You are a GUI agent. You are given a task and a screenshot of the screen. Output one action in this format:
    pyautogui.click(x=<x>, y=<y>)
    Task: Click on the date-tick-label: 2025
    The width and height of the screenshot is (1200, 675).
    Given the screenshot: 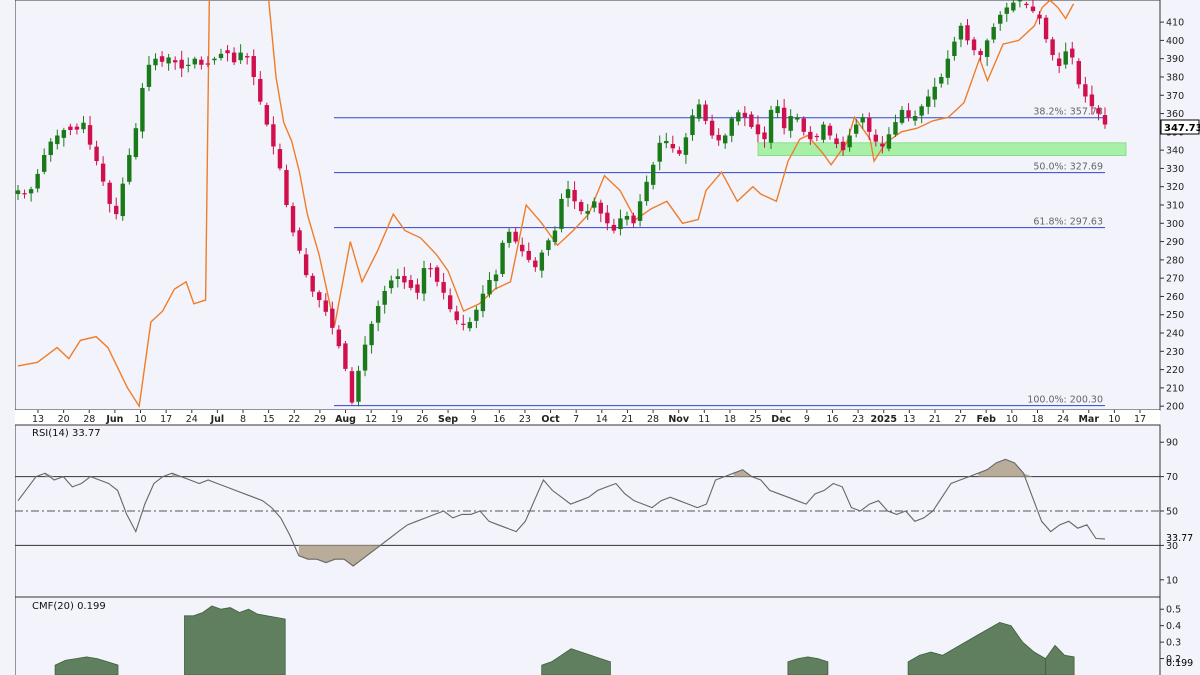 What is the action you would take?
    pyautogui.click(x=883, y=419)
    